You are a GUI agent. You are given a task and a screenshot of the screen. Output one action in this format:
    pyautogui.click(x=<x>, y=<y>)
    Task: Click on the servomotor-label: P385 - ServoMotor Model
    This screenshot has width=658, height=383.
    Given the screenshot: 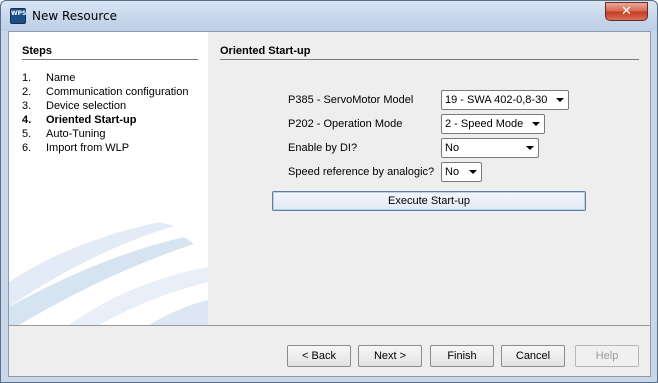 What is the action you would take?
    pyautogui.click(x=351, y=100)
    